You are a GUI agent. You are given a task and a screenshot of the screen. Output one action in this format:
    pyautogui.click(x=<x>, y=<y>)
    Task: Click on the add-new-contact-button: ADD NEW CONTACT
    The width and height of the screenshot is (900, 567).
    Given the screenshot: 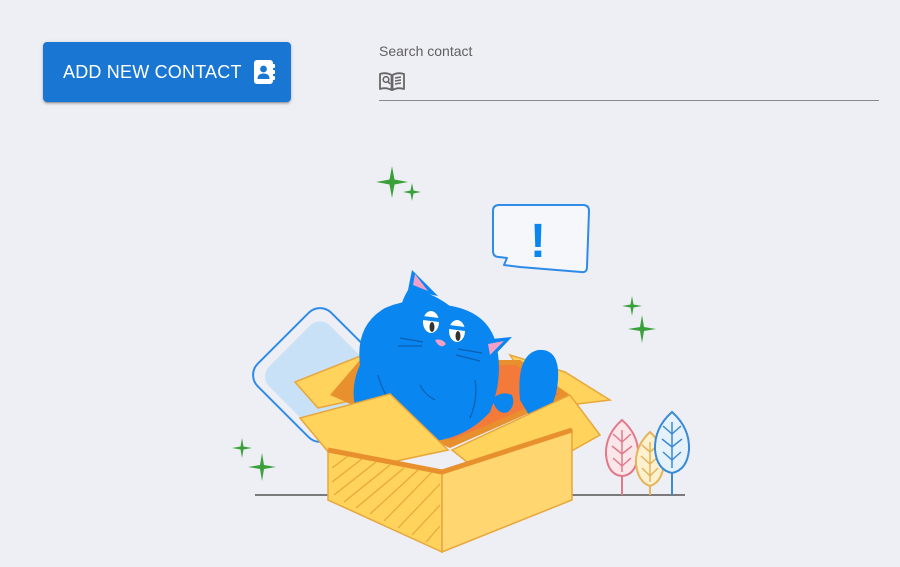 What is the action you would take?
    pyautogui.click(x=167, y=72)
    